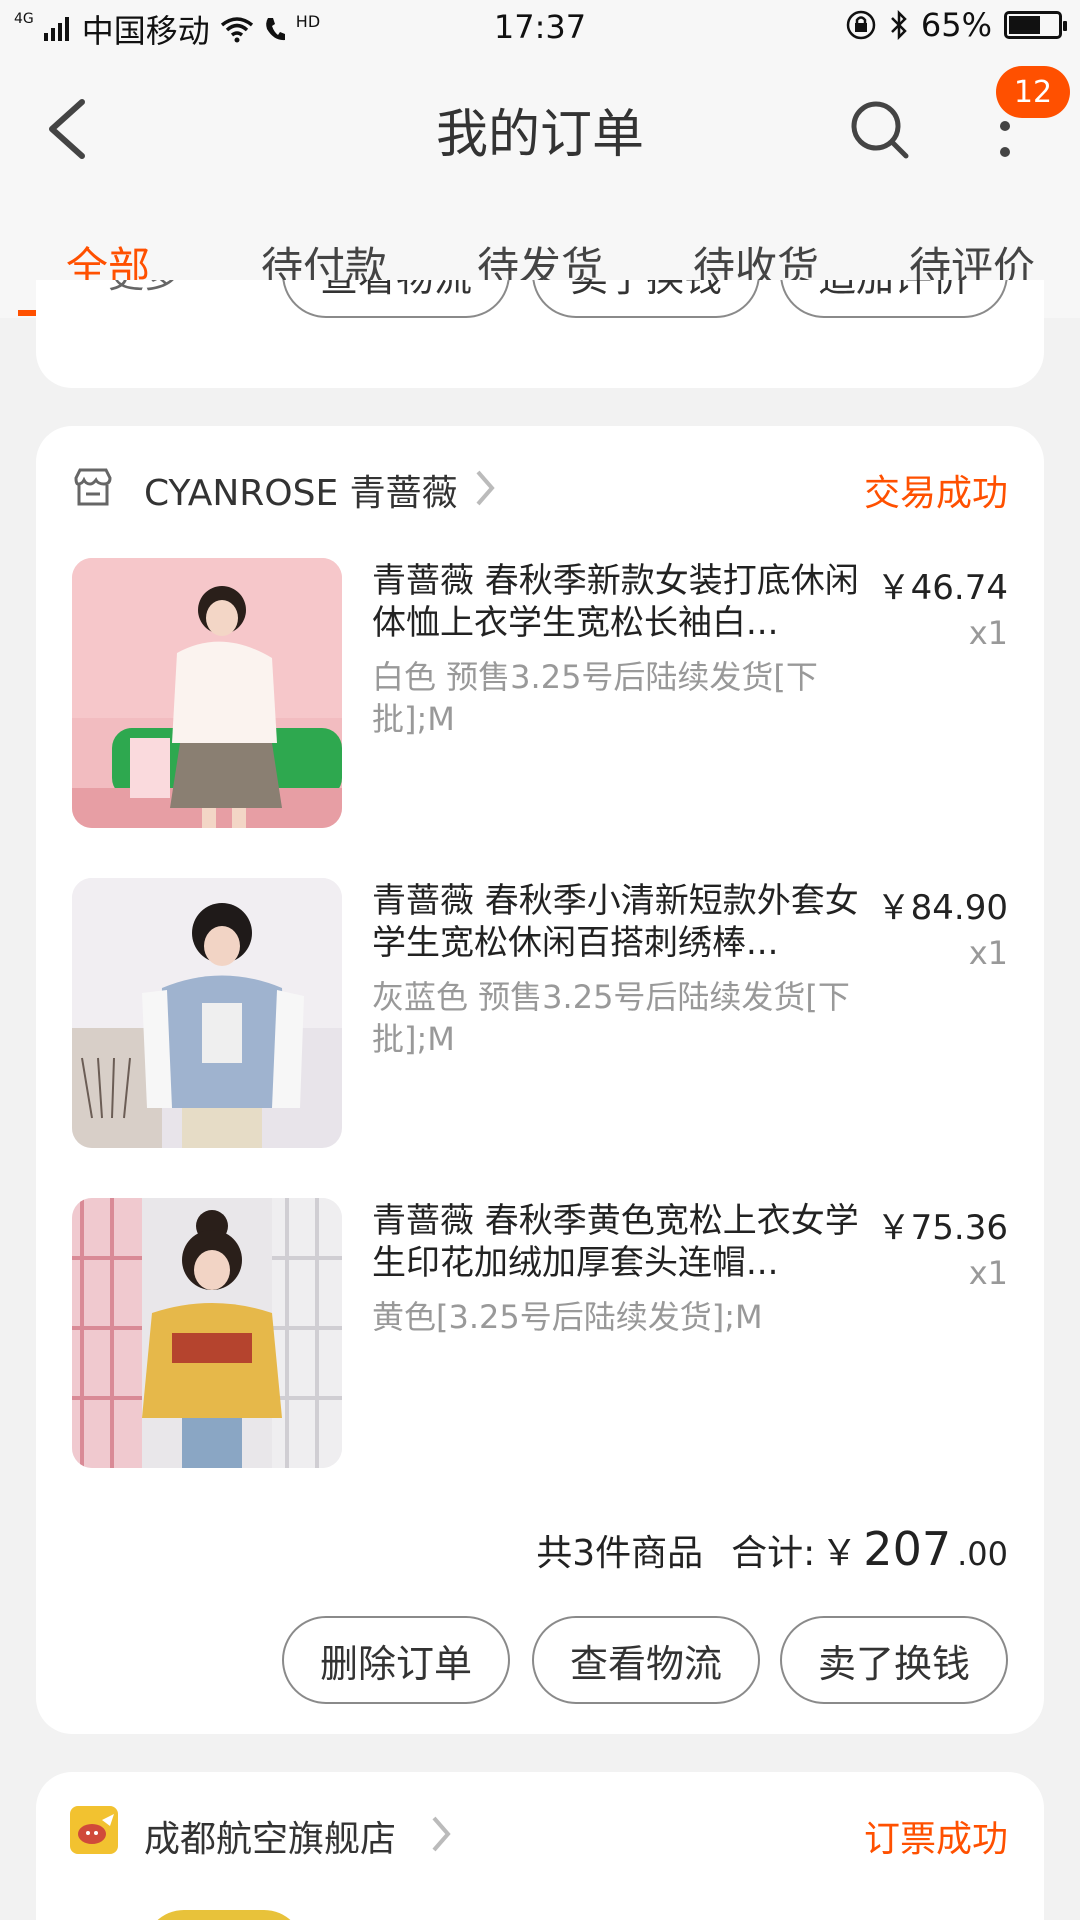  I want to click on battery-fill, so click(1024, 25).